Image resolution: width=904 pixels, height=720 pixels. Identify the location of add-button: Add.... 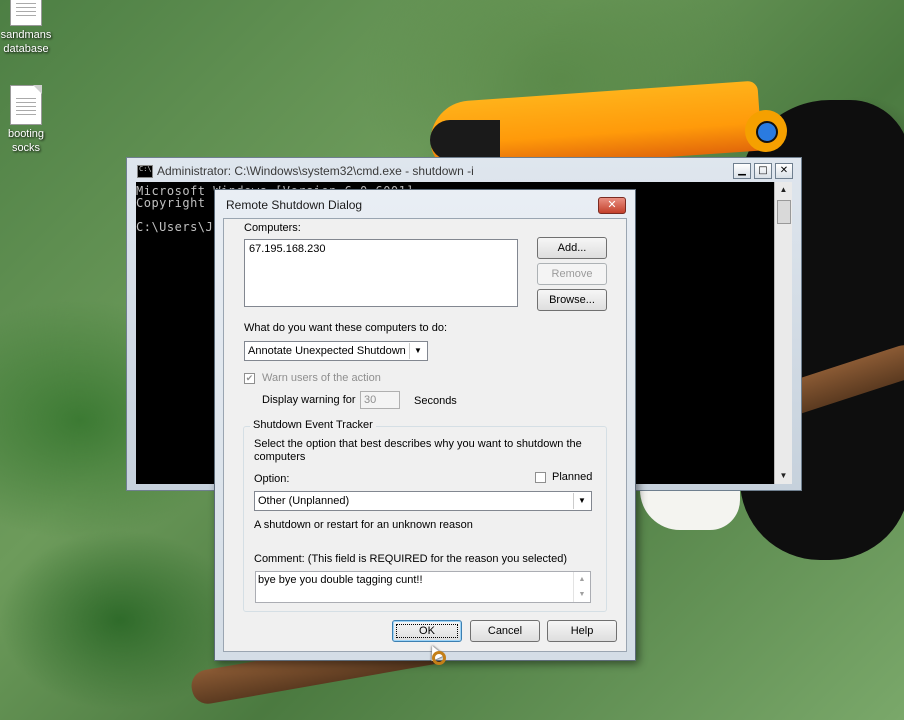
(572, 248).